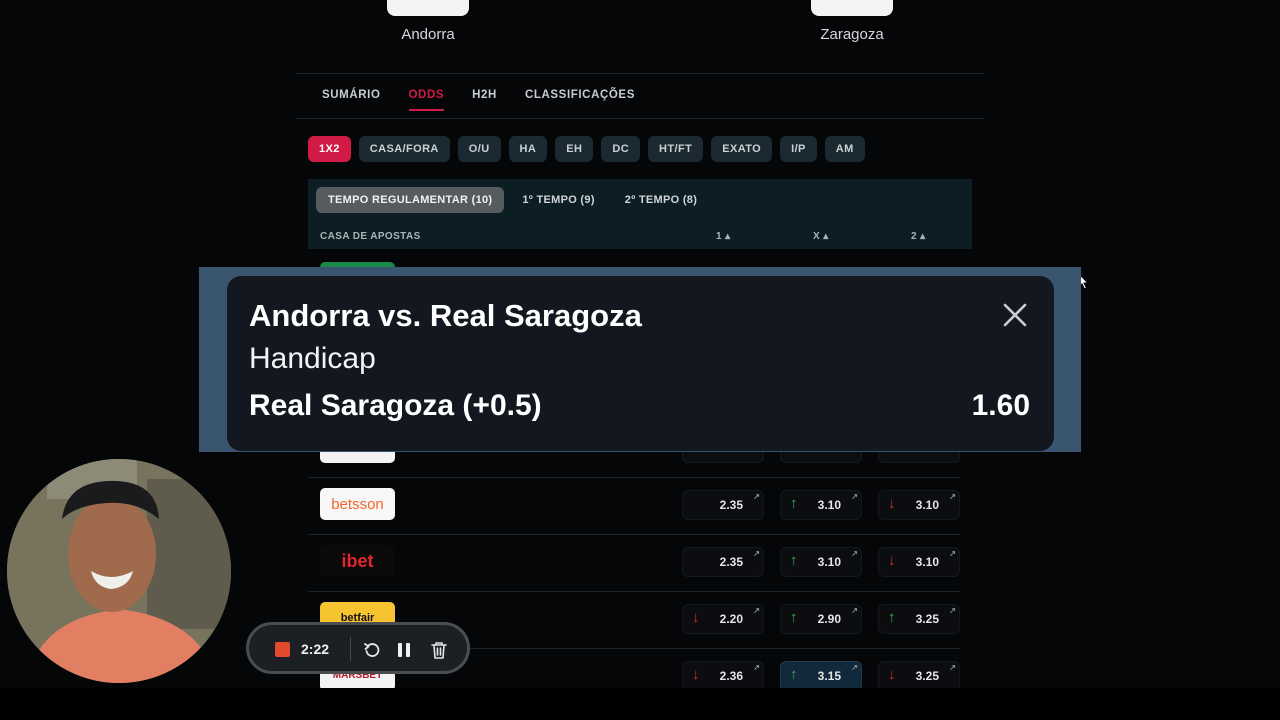 This screenshot has width=1280, height=720. I want to click on column-header-home: 1 ▴, so click(723, 236).